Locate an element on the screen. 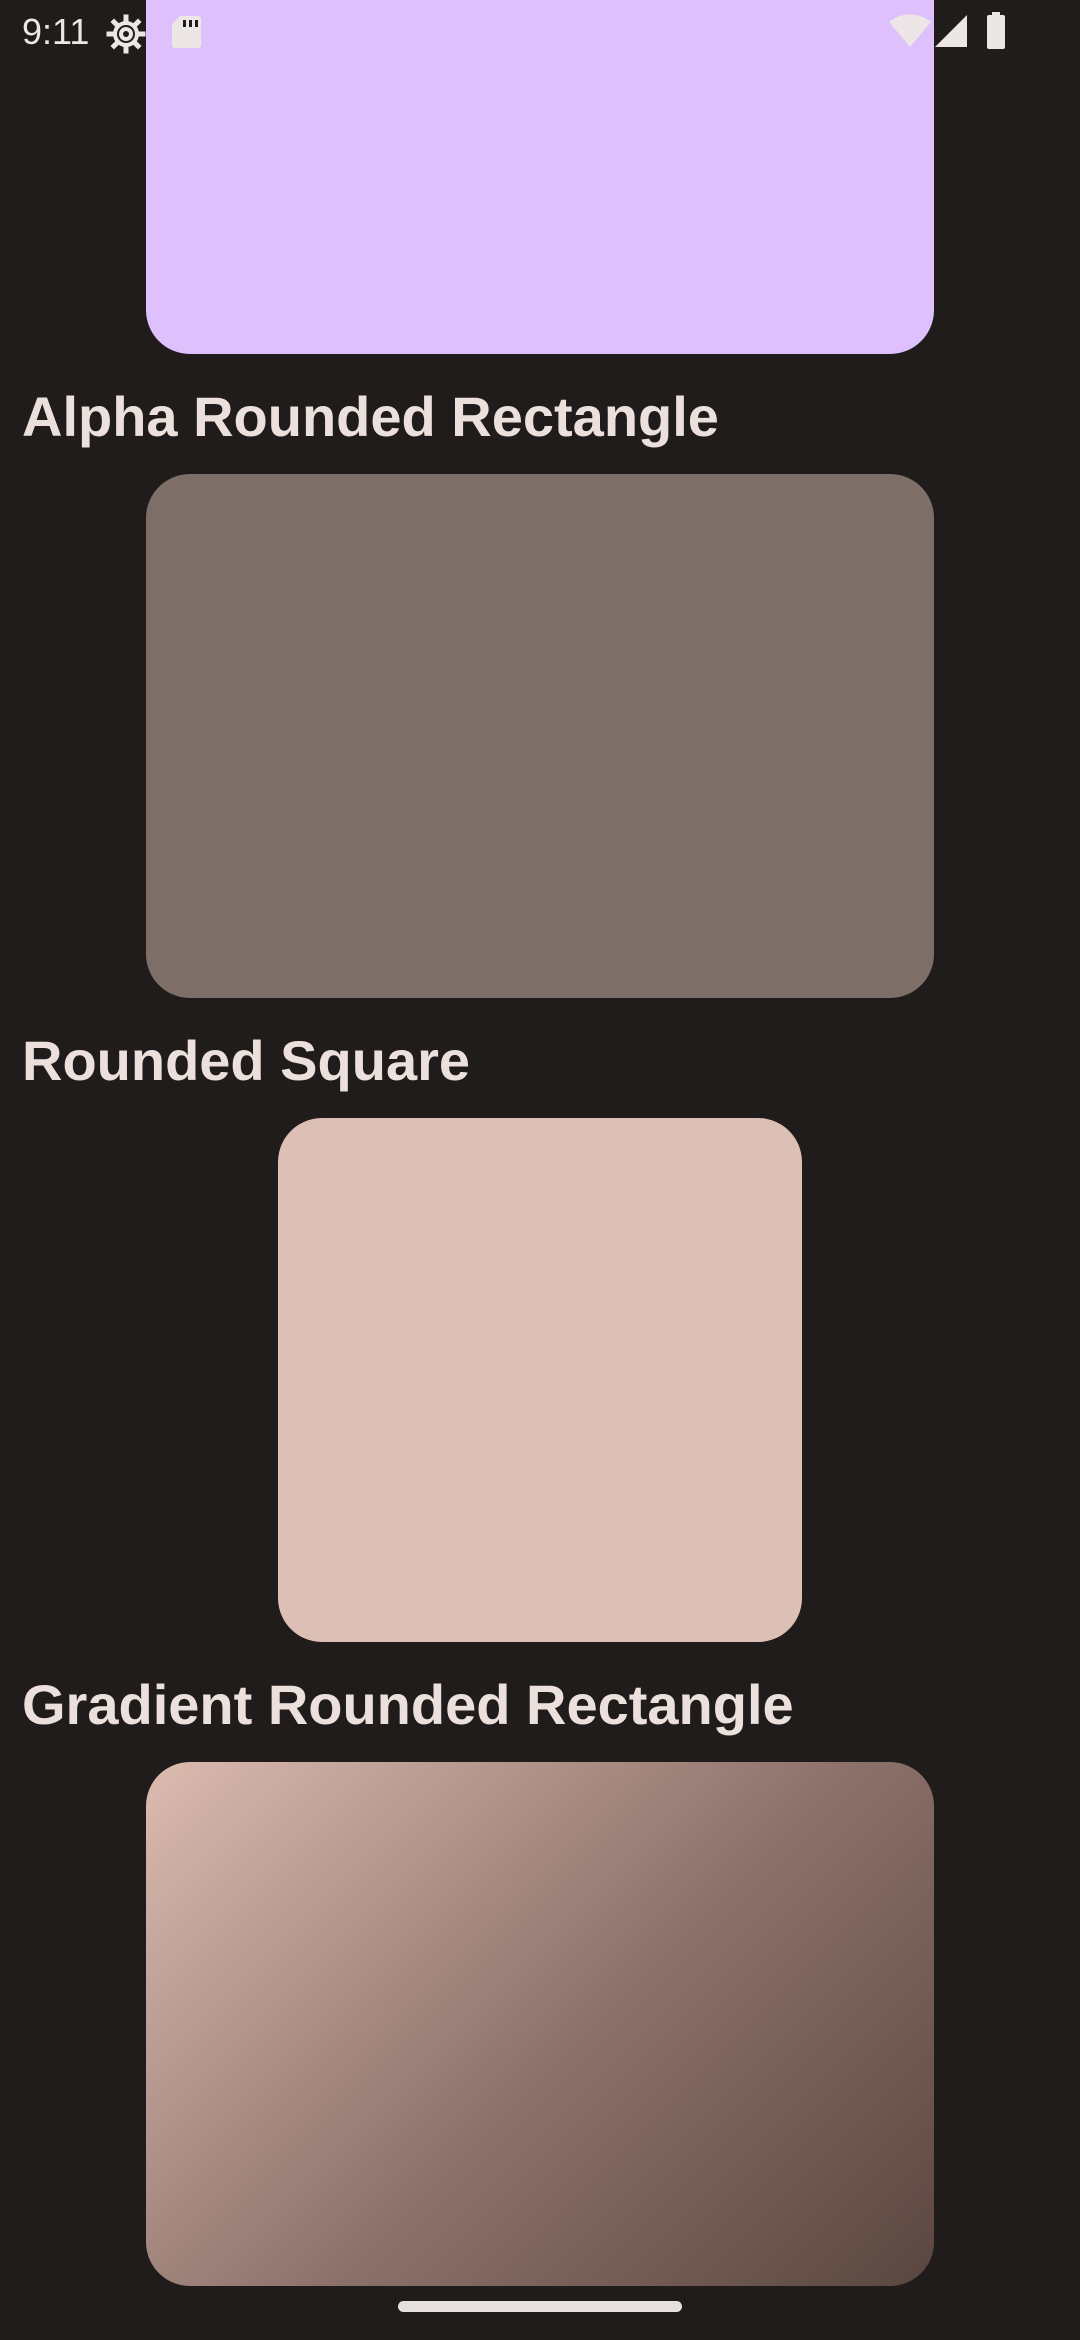 This screenshot has height=2340, width=1080. section-title-alpha-rounded-rectangle: Alpha Rounded Rectangle is located at coordinates (370, 416).